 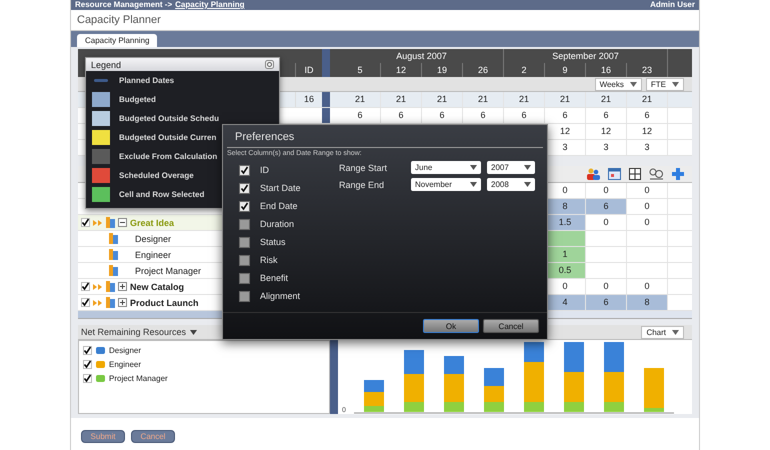 I want to click on breadcrumb-link: Capacity Planning, so click(x=209, y=5).